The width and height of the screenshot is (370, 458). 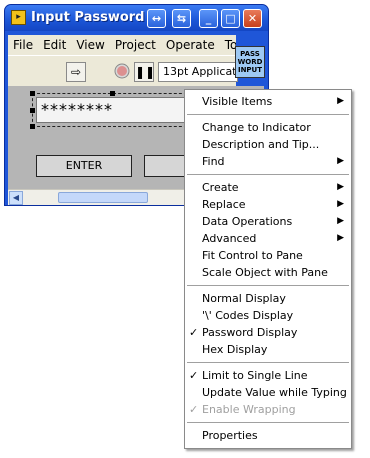 I want to click on vi-connector-icon: PASS WORD INPUT, so click(x=250, y=62).